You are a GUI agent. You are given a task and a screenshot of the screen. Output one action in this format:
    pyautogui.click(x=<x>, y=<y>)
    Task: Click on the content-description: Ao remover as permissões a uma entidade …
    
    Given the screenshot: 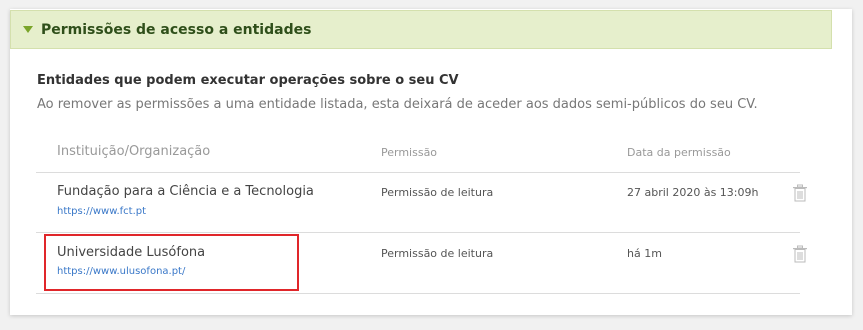 What is the action you would take?
    pyautogui.click(x=397, y=104)
    